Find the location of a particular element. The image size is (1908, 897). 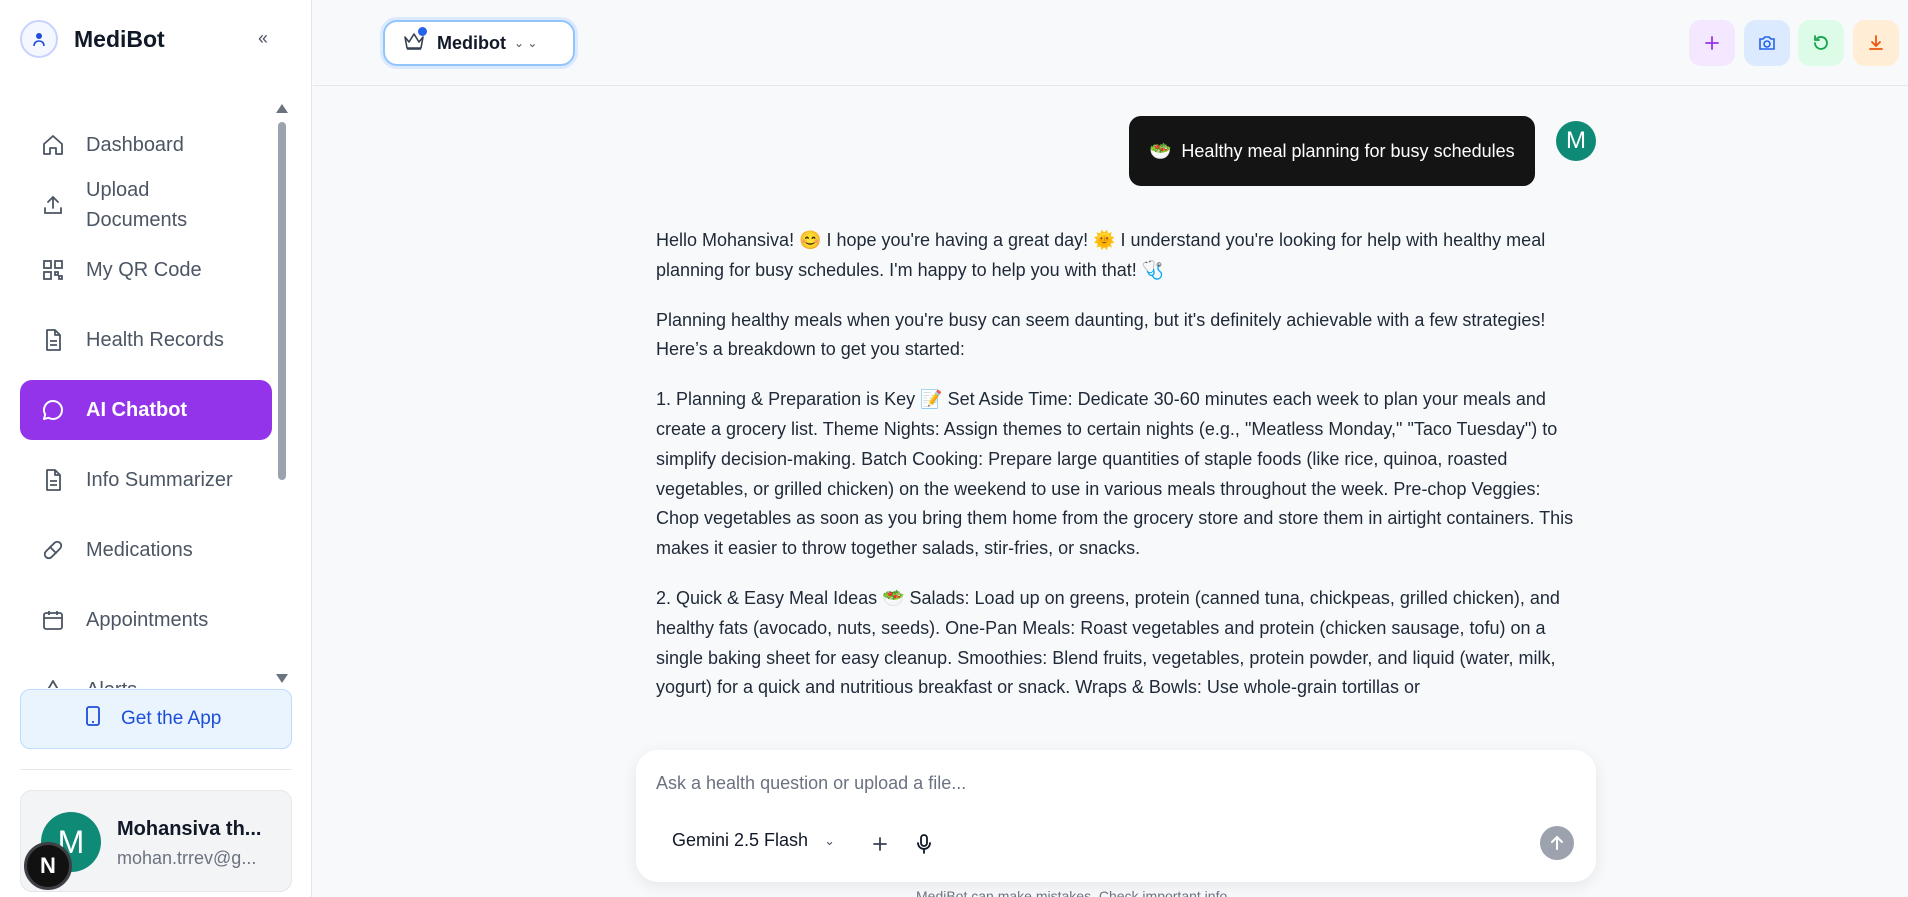

refresh-icon is located at coordinates (1821, 42).